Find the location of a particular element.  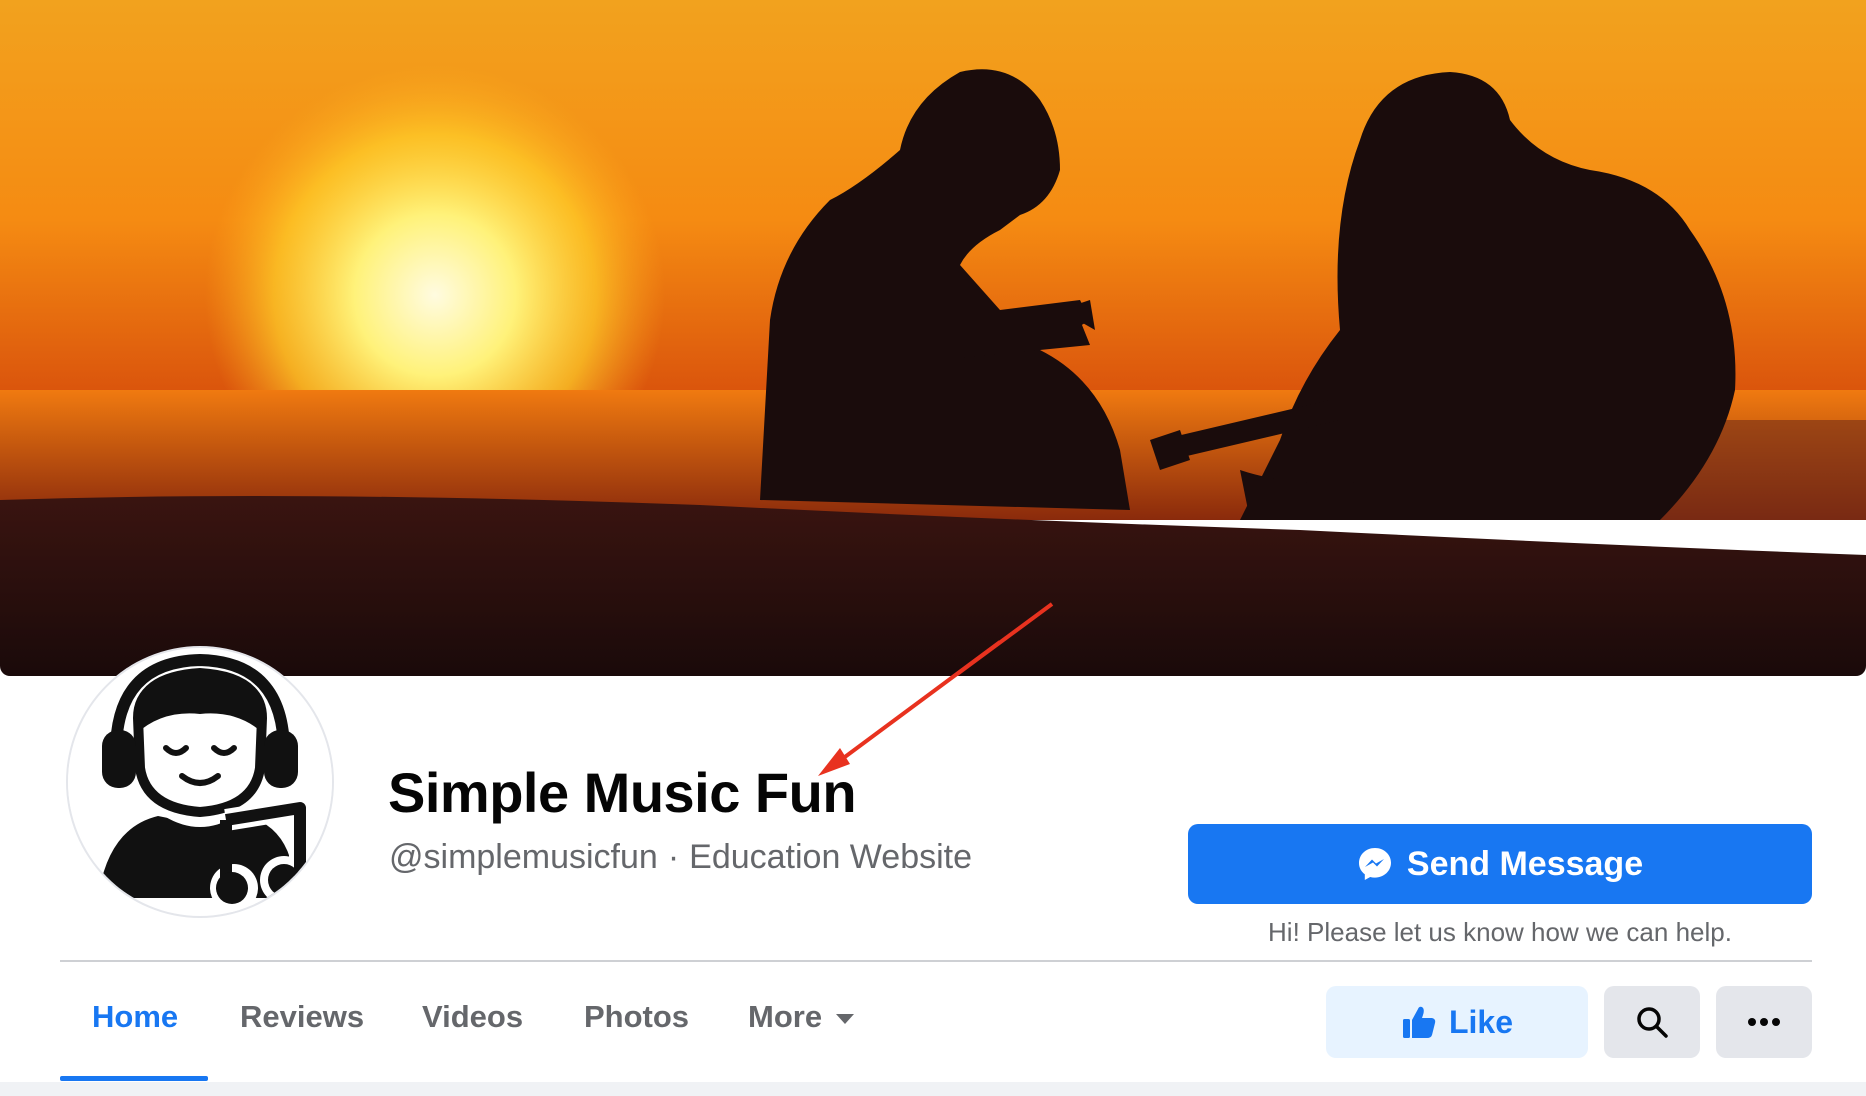

thumbs-up-icon is located at coordinates (1419, 1022).